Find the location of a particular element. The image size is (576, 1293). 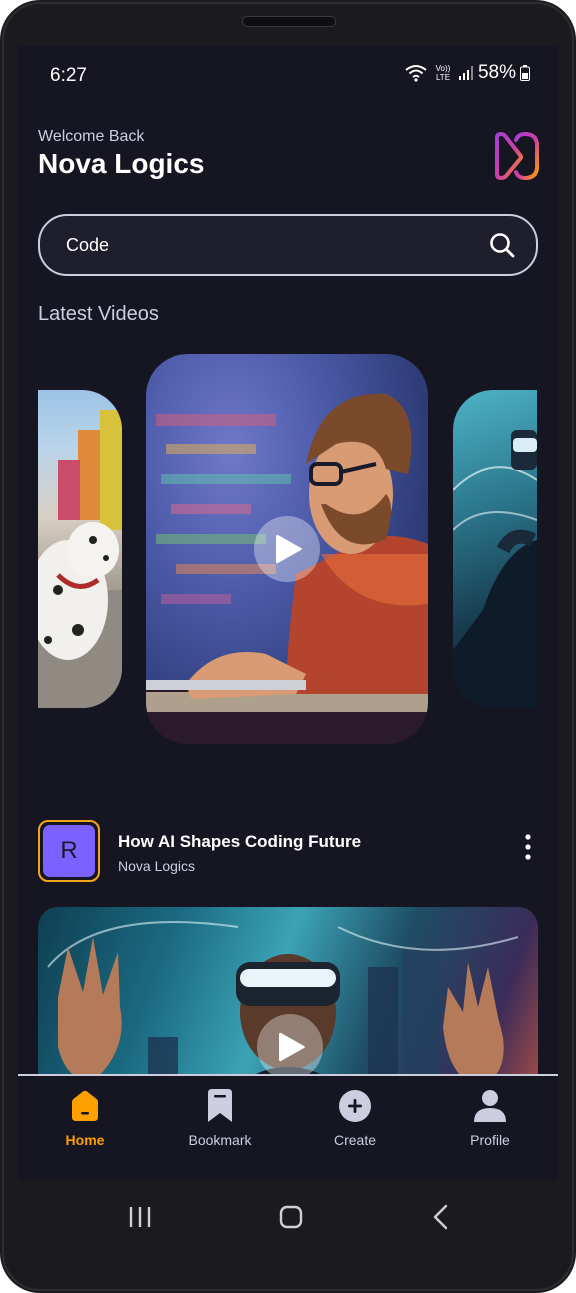

search-icon is located at coordinates (502, 245).